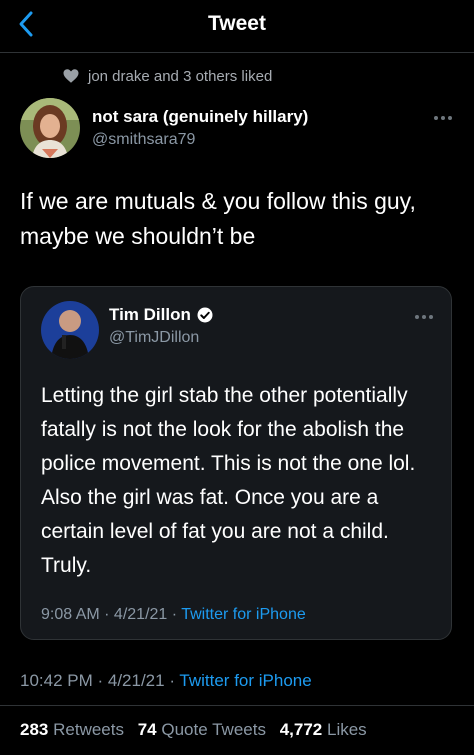 The image size is (474, 755). Describe the element at coordinates (245, 680) in the screenshot. I see `source-link: Twitter for iPhone` at that location.